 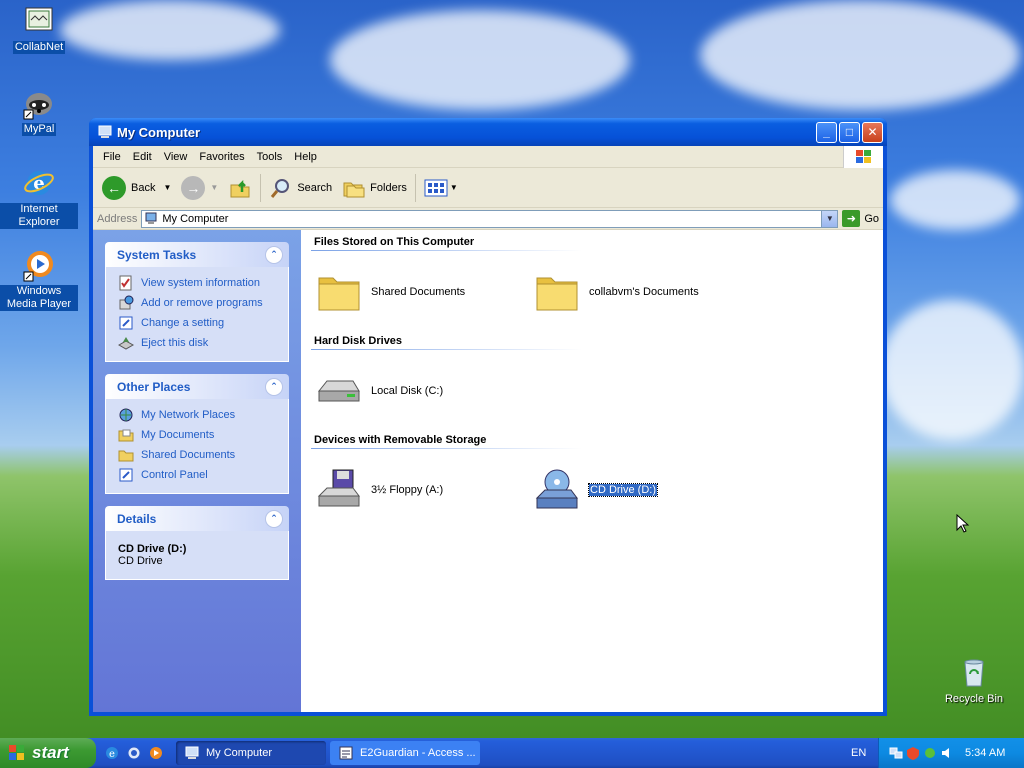 What do you see at coordinates (197, 543) in the screenshot?
I see `details-panel: Details ⌃ CD Drive (D:) CD Drive` at bounding box center [197, 543].